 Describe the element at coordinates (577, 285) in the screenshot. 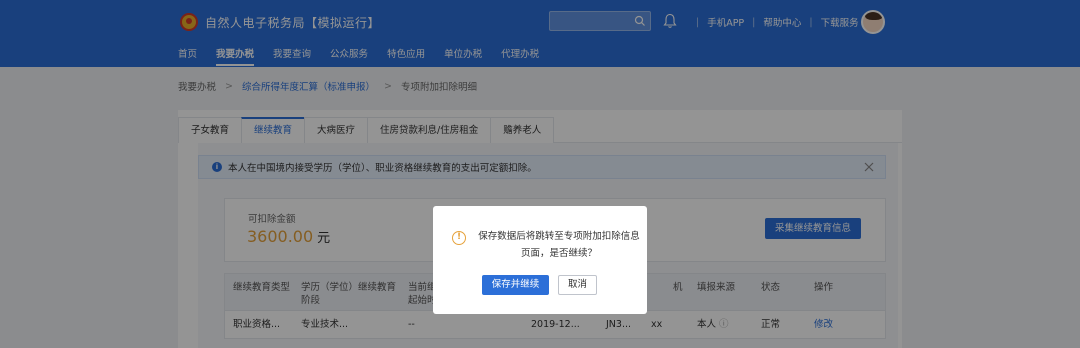

I see `cancel-button: 取消` at that location.